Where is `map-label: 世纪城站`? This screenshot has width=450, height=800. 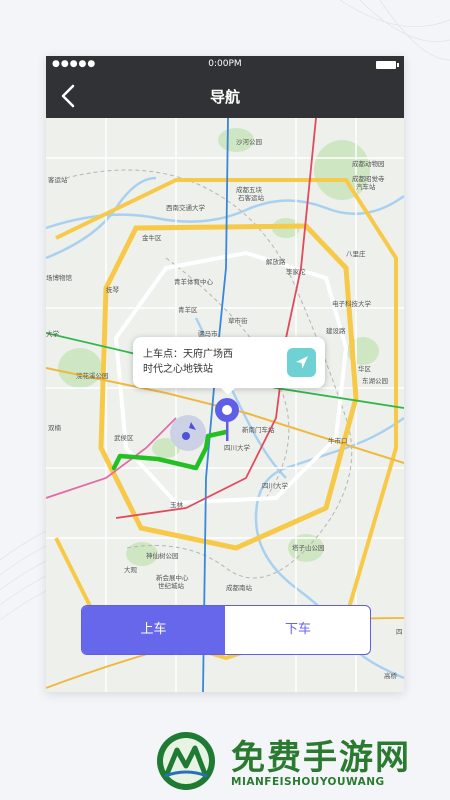
map-label: 世纪城站 is located at coordinates (171, 585).